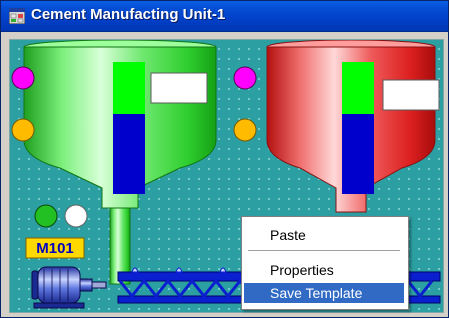  Describe the element at coordinates (129, 154) in the screenshot. I see `hopper-left-level-fill` at that location.